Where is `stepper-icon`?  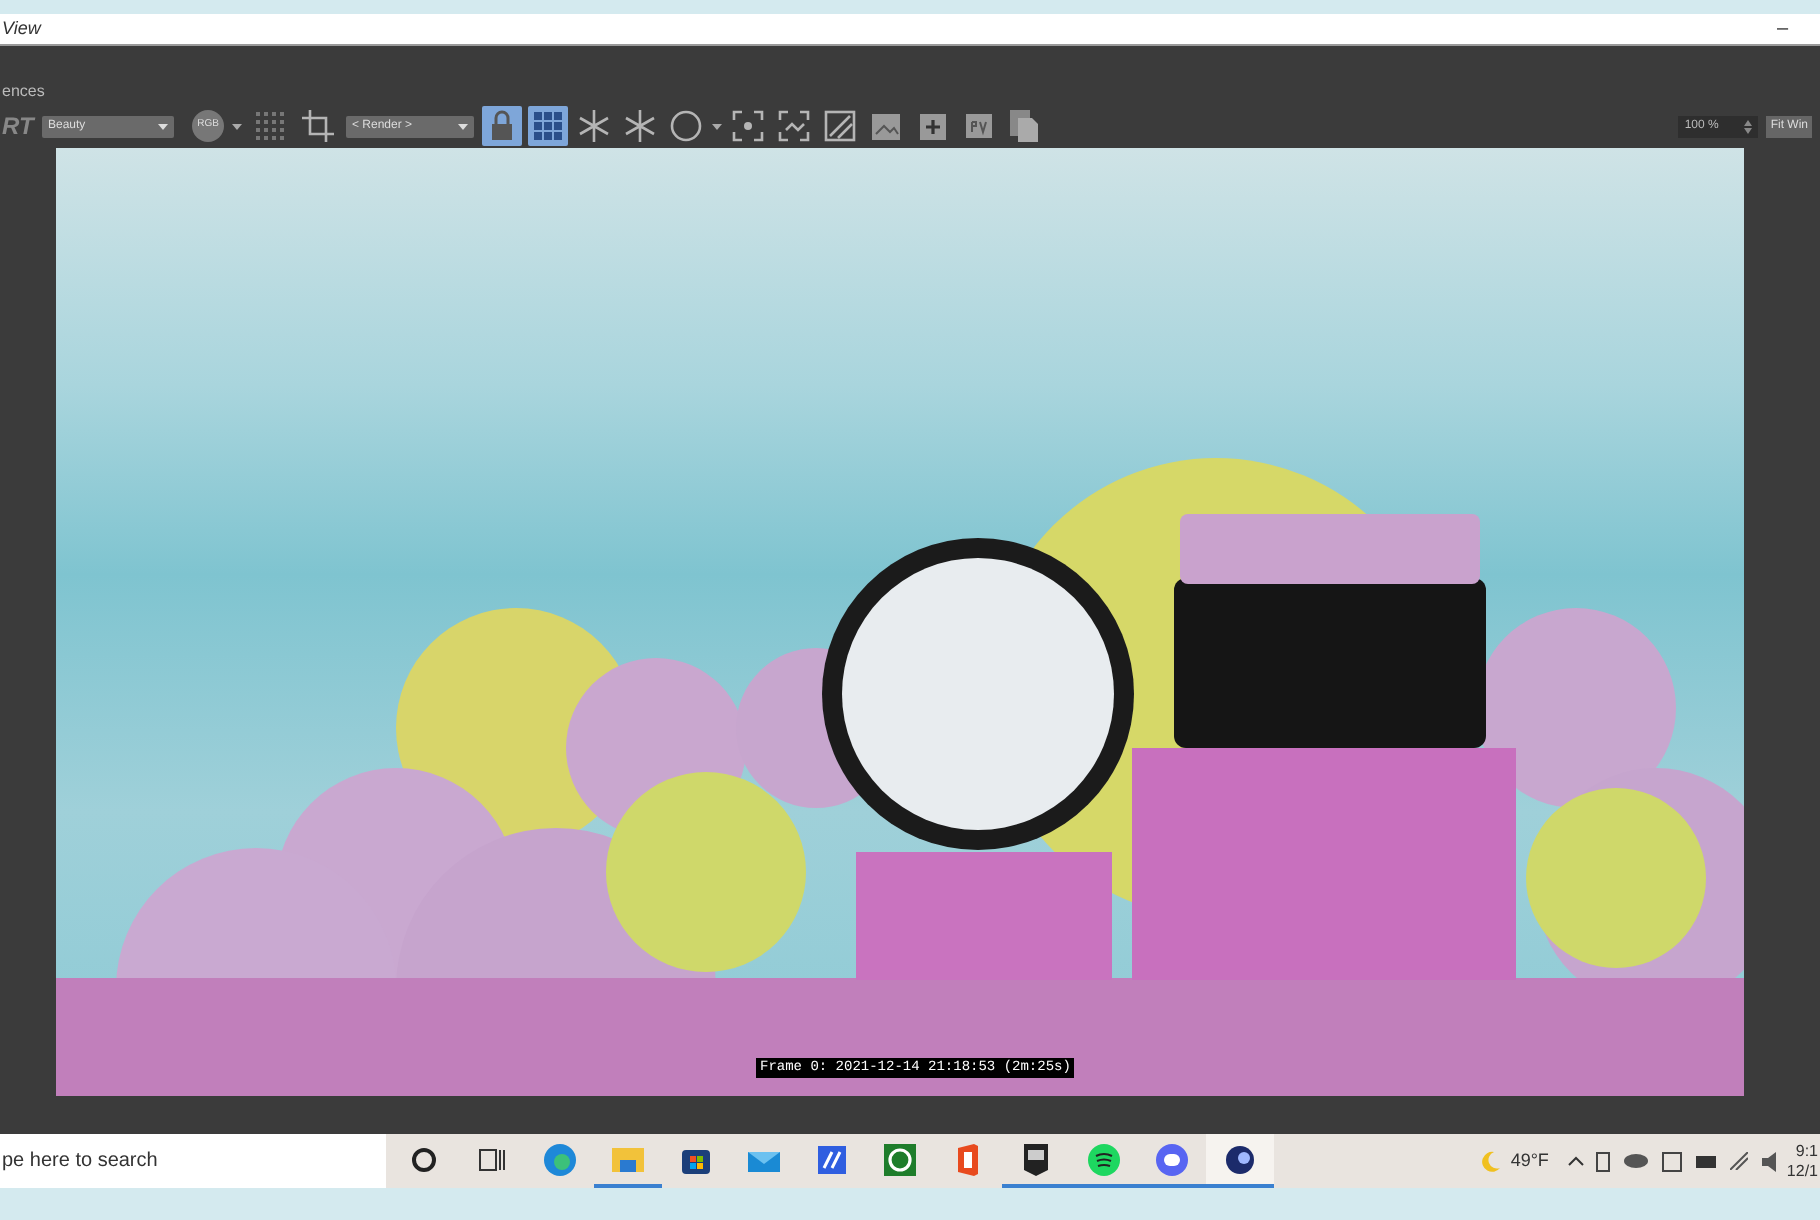
stepper-icon is located at coordinates (1748, 126).